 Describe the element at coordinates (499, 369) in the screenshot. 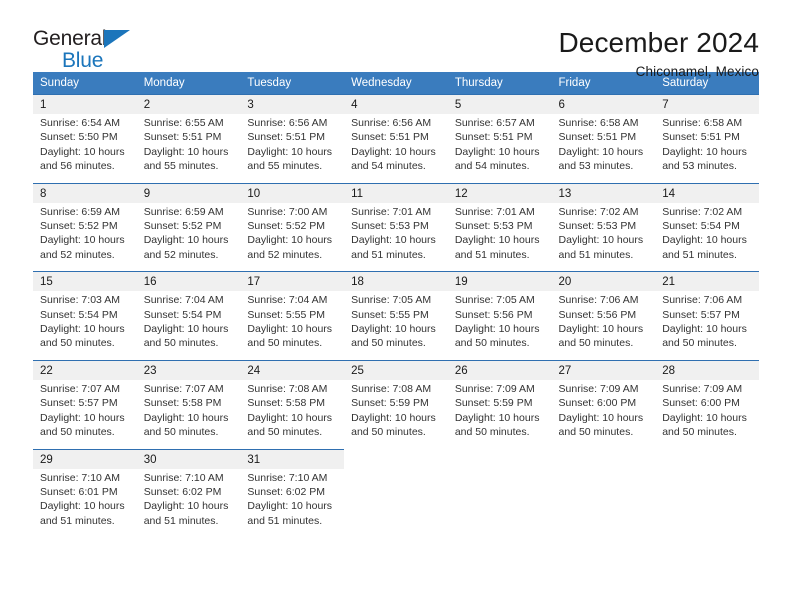

I see `day-number: 26` at that location.